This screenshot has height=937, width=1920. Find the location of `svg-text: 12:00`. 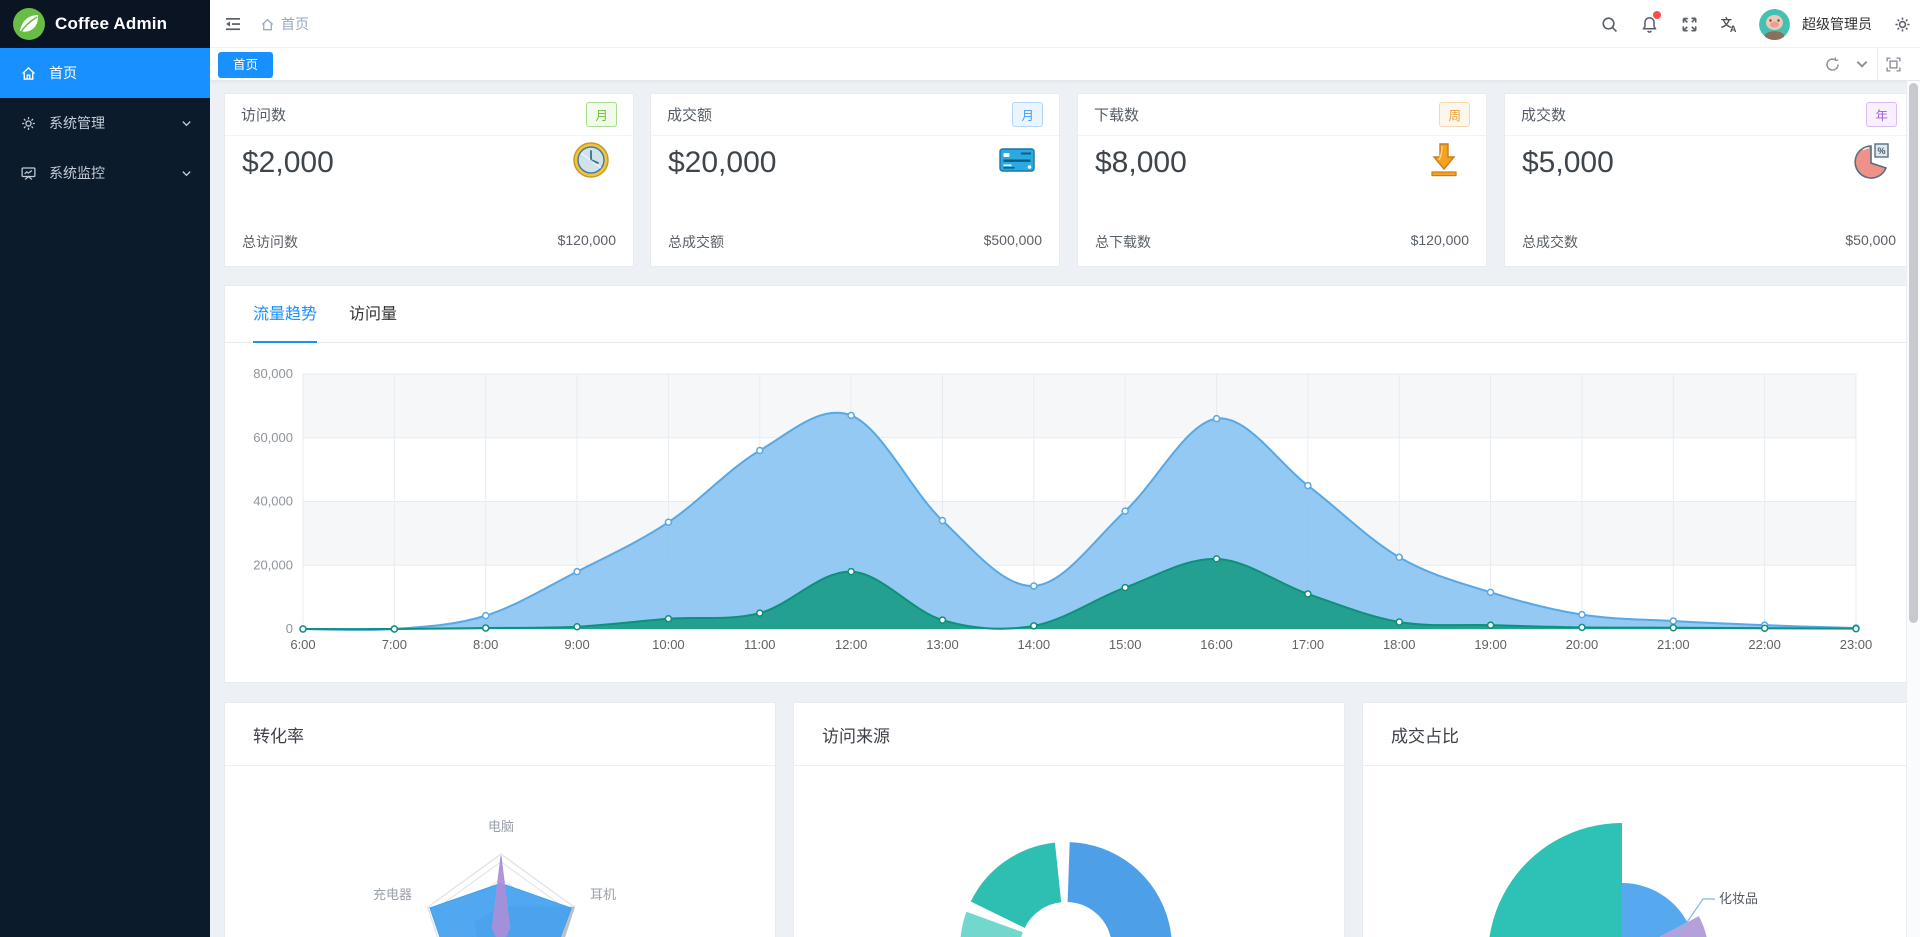

svg-text: 12:00 is located at coordinates (851, 644).